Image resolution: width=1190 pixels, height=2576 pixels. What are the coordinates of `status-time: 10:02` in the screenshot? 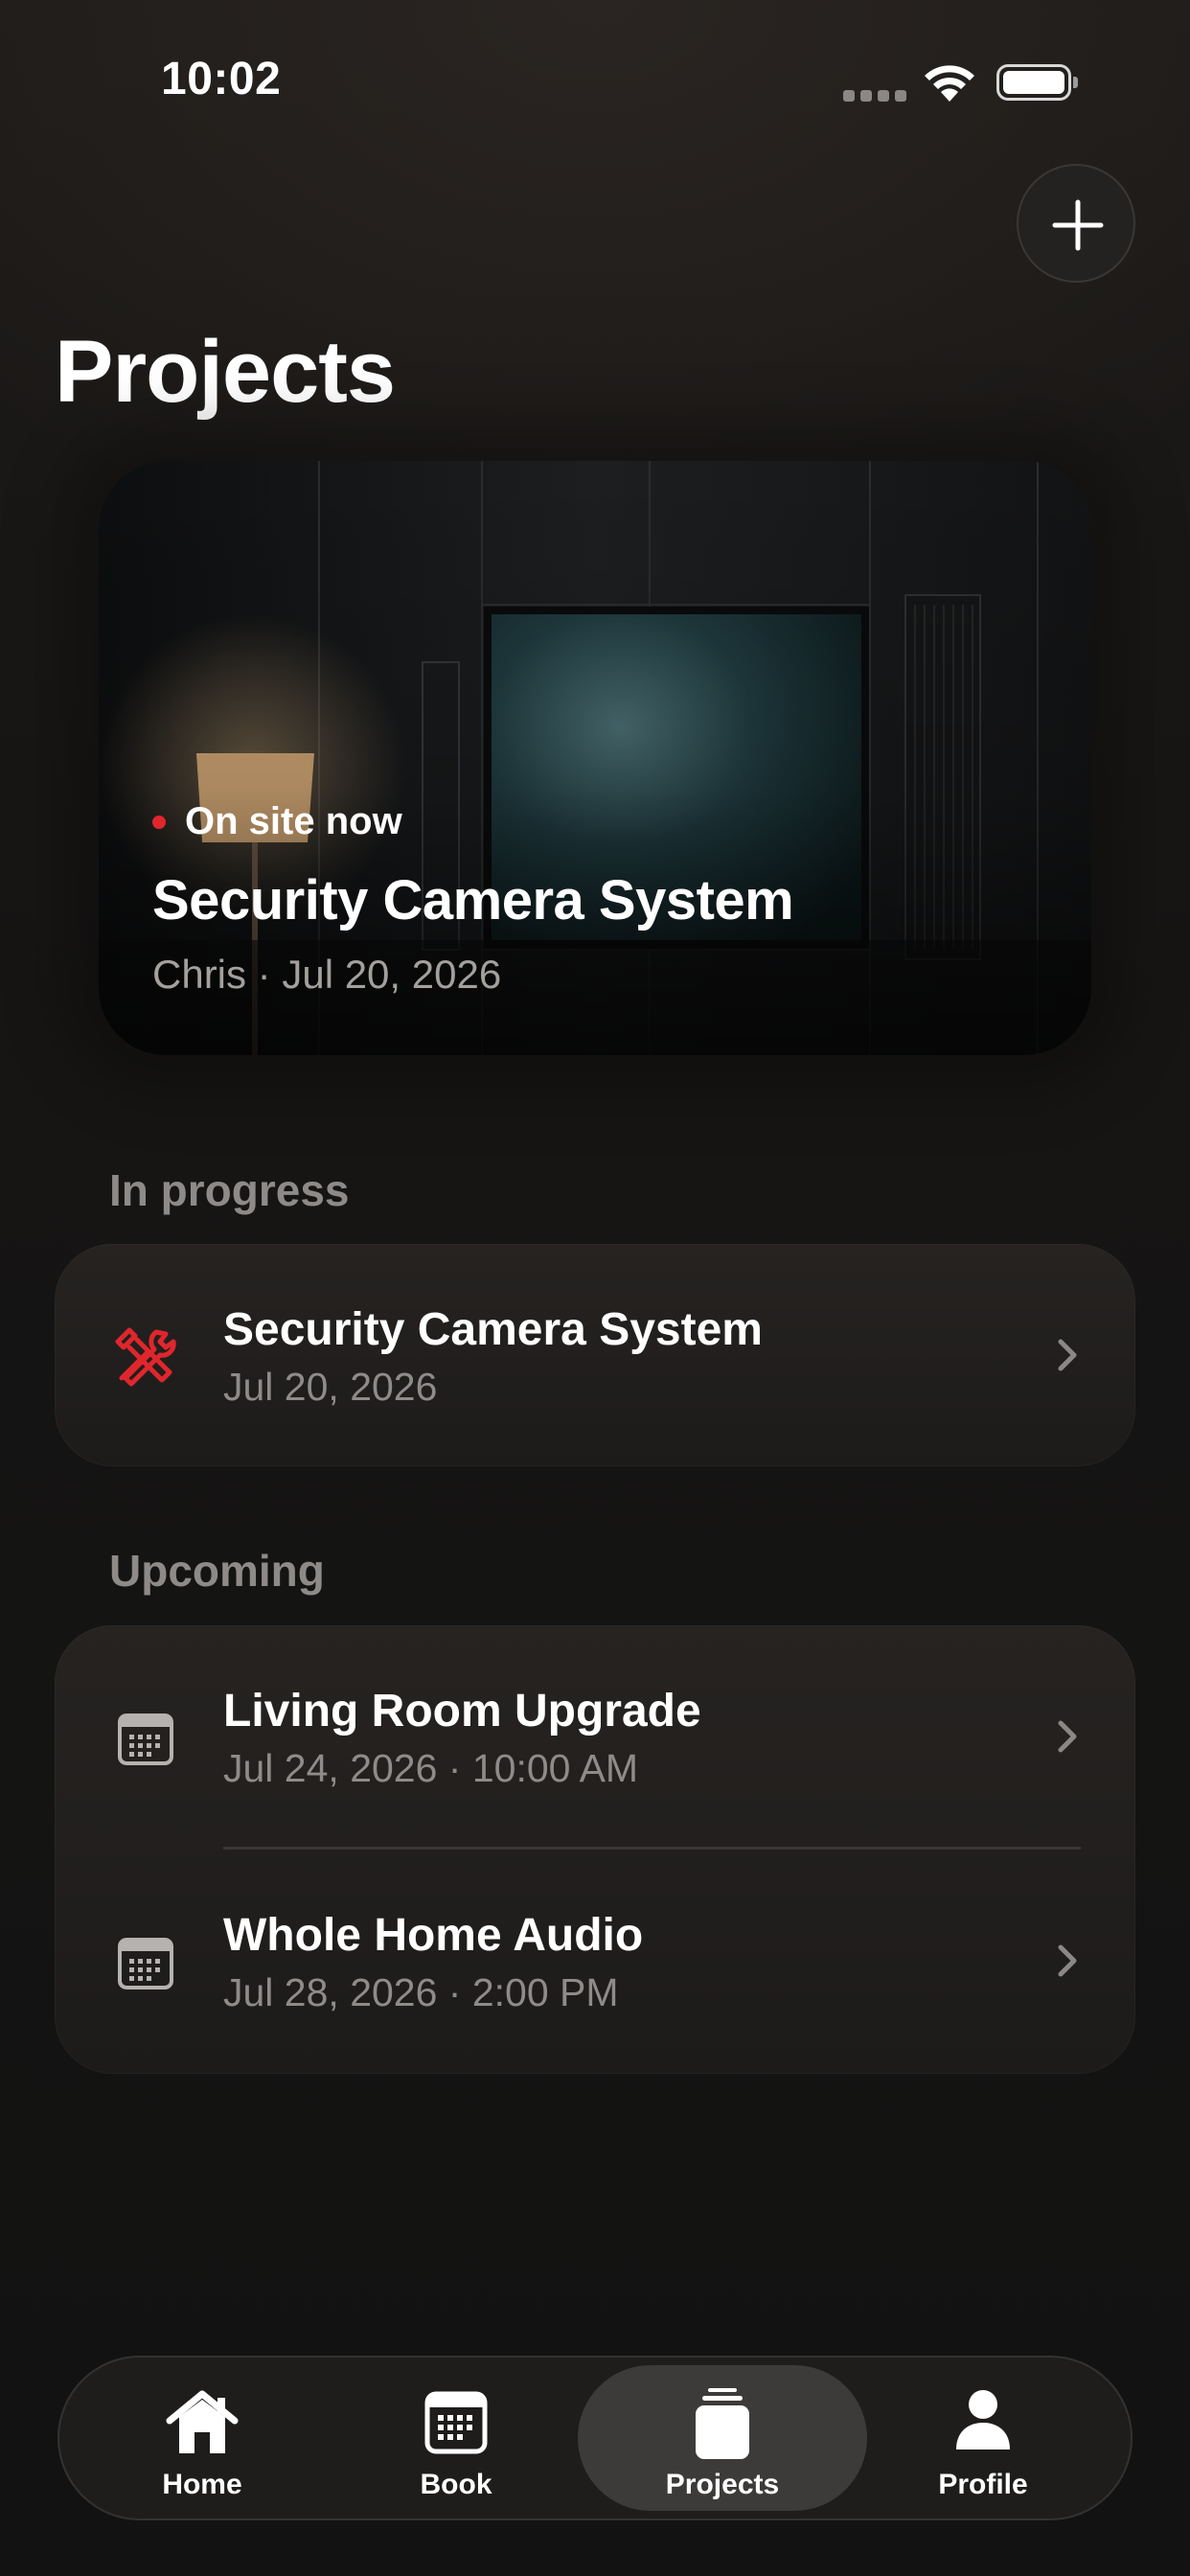 It's located at (222, 79).